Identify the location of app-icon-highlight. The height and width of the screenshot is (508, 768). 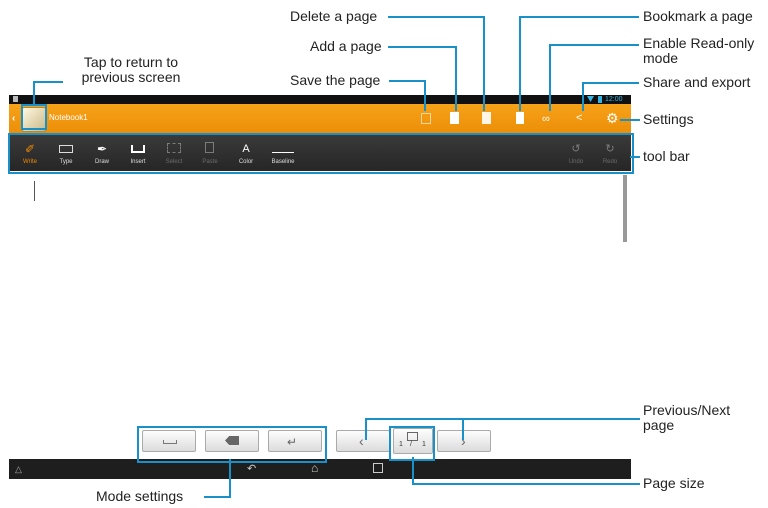
(34, 117).